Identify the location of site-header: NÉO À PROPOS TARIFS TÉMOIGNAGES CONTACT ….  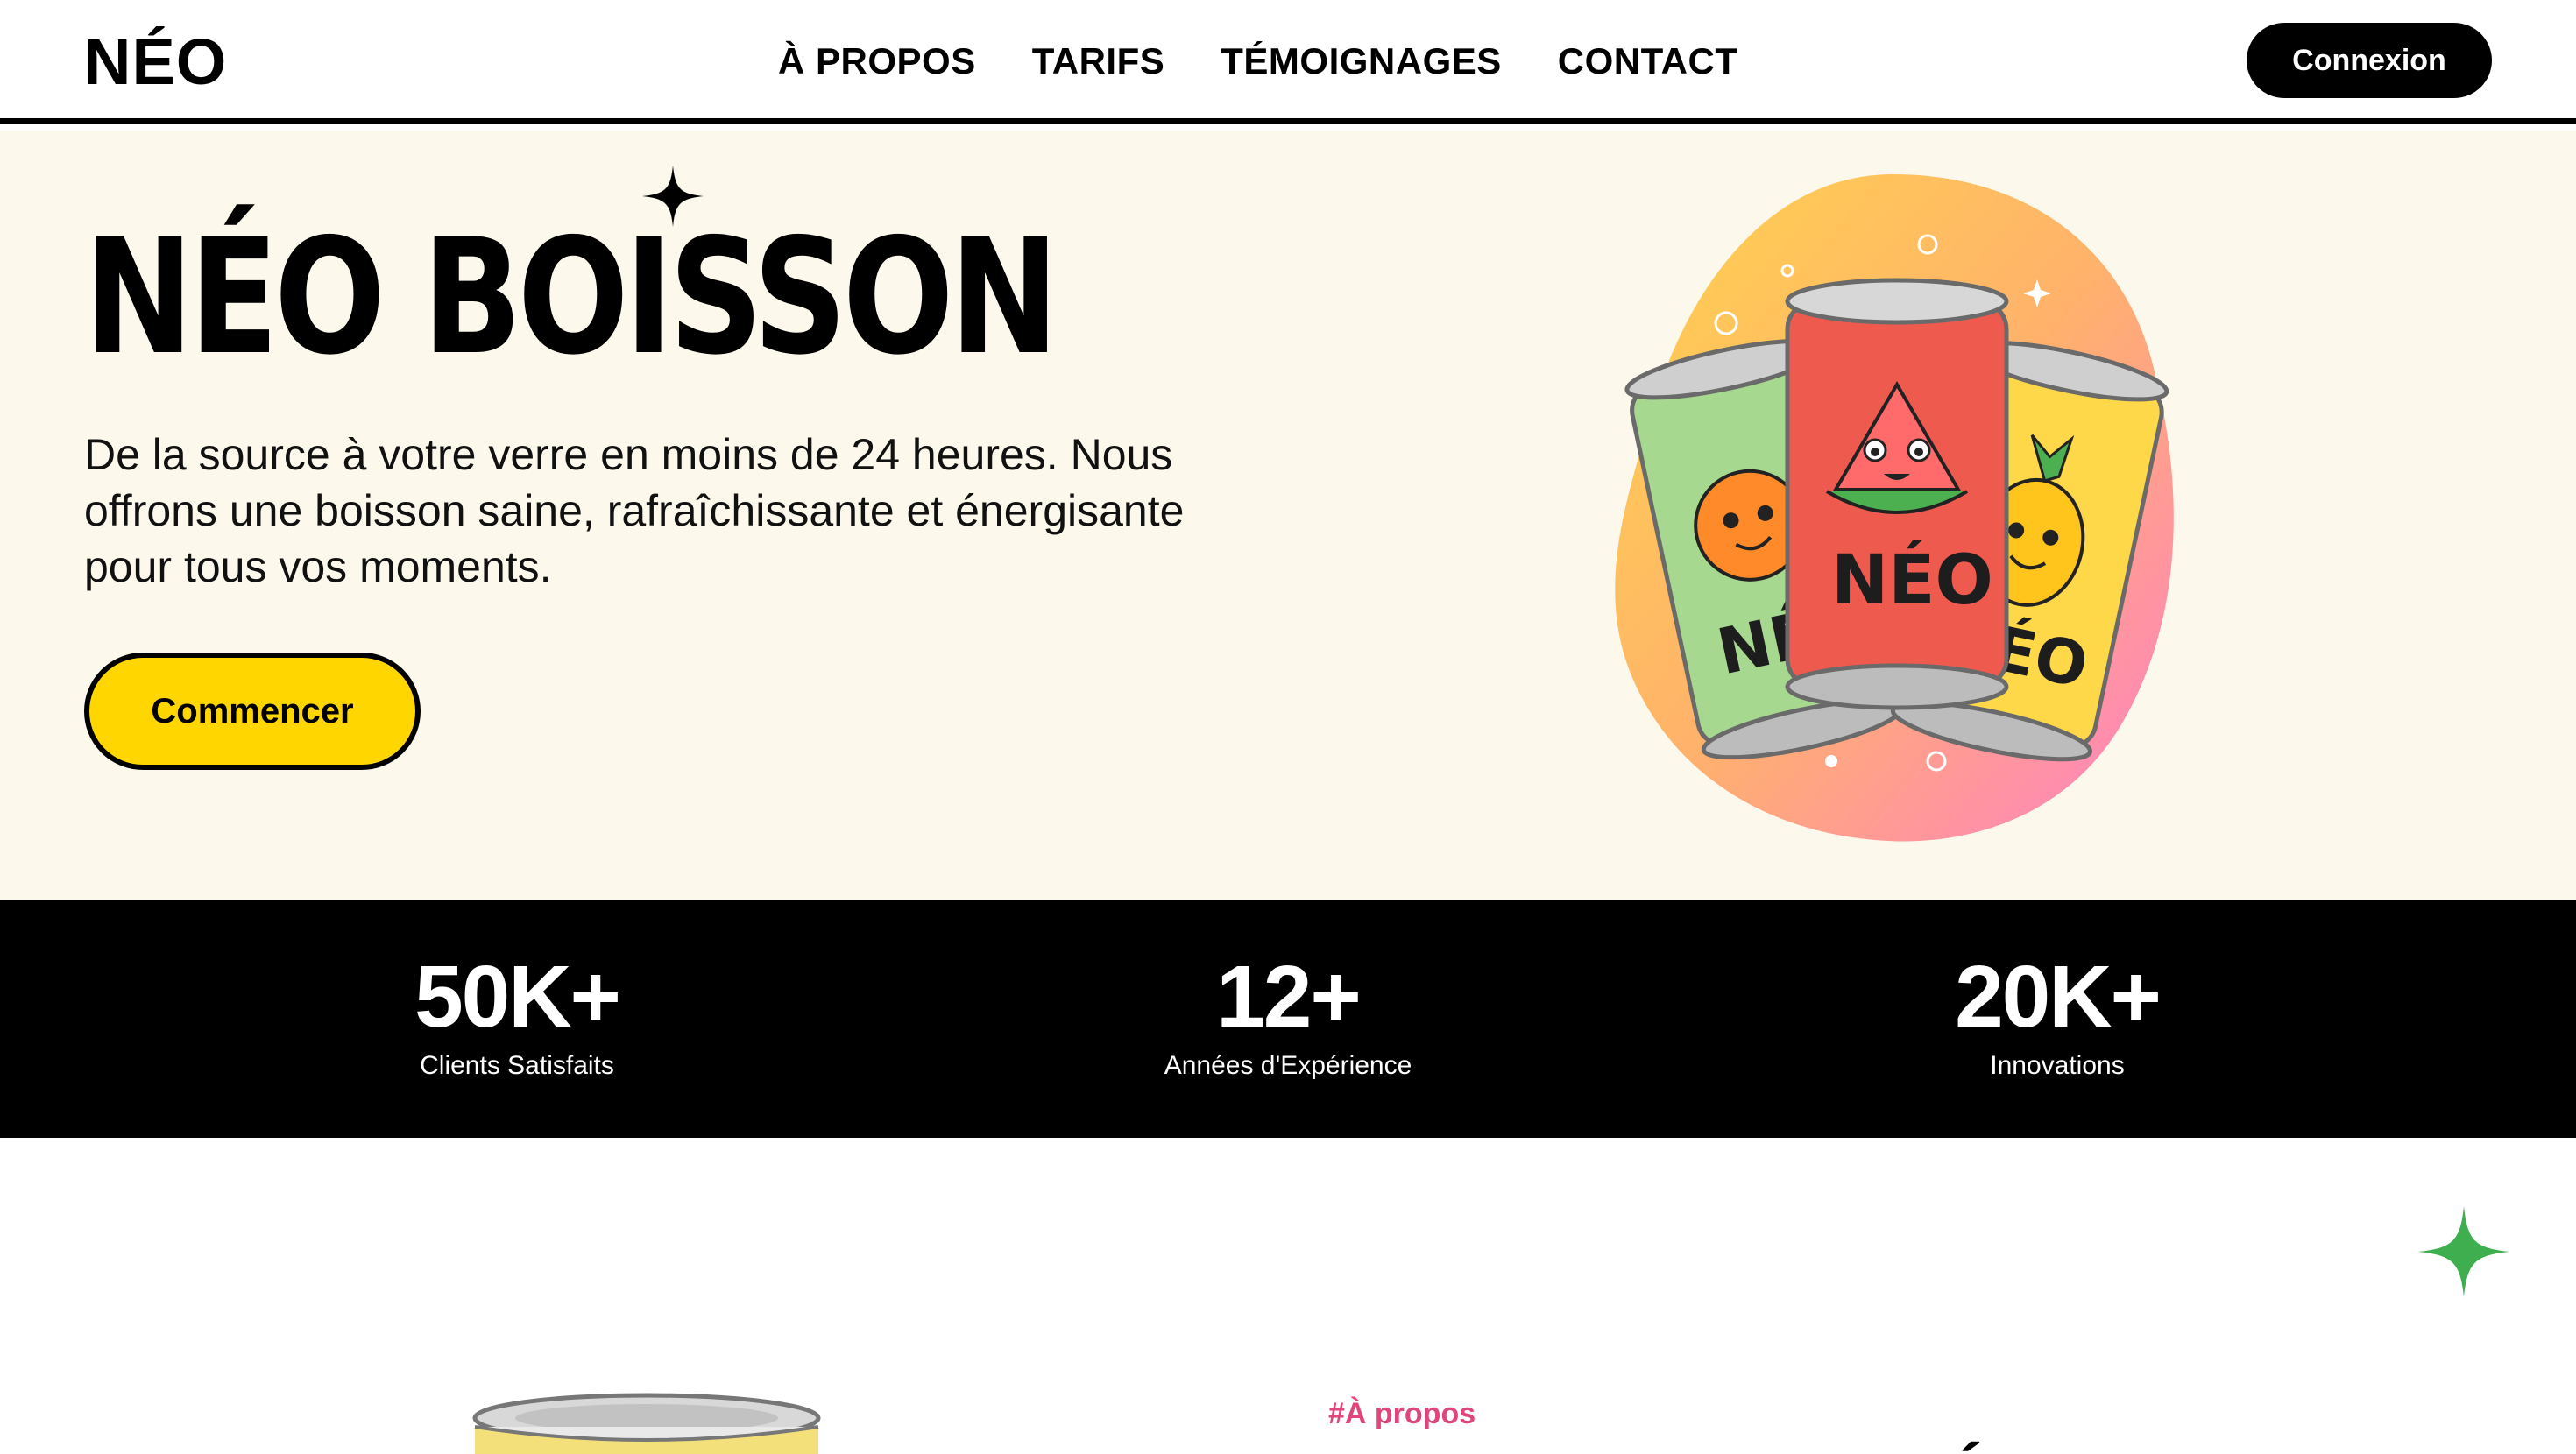
(1288, 62).